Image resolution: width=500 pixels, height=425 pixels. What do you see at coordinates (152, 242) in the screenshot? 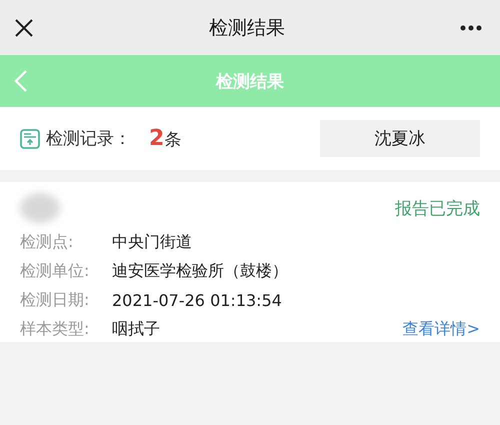
I see `field-value: 中央门街道` at bounding box center [152, 242].